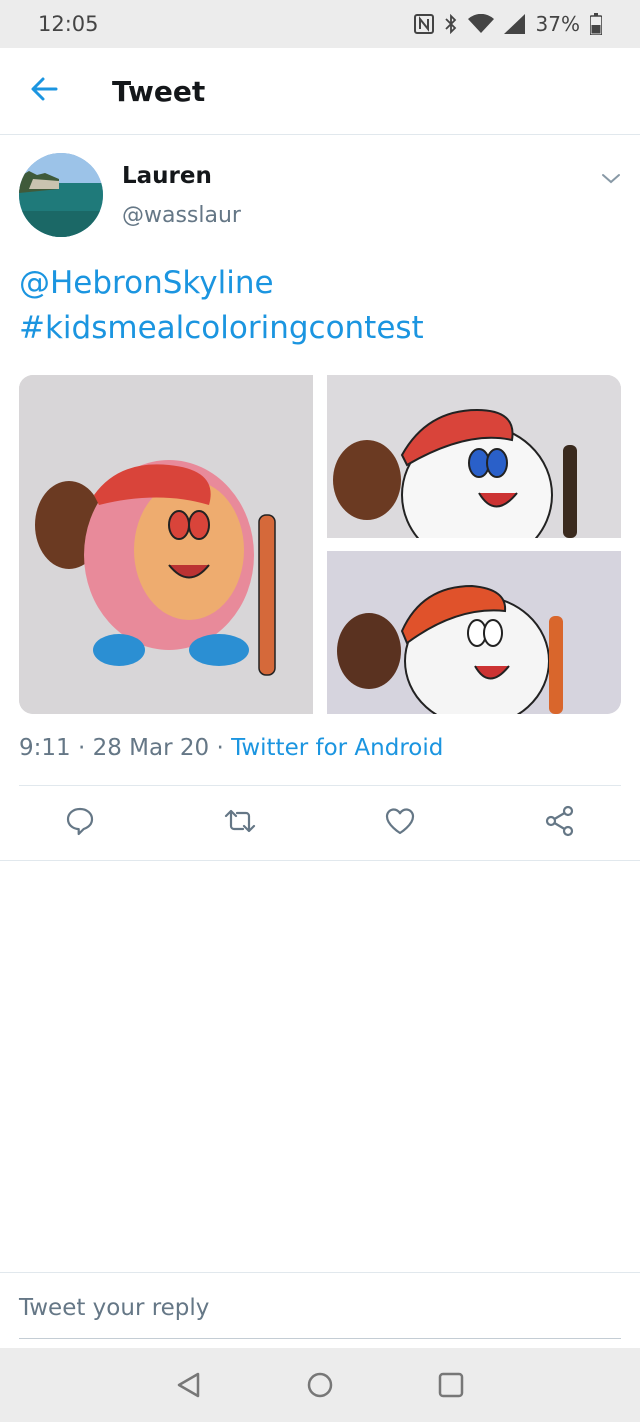 The width and height of the screenshot is (640, 1422). Describe the element at coordinates (151, 748) in the screenshot. I see `tweet-date: 28 Mar 20` at that location.